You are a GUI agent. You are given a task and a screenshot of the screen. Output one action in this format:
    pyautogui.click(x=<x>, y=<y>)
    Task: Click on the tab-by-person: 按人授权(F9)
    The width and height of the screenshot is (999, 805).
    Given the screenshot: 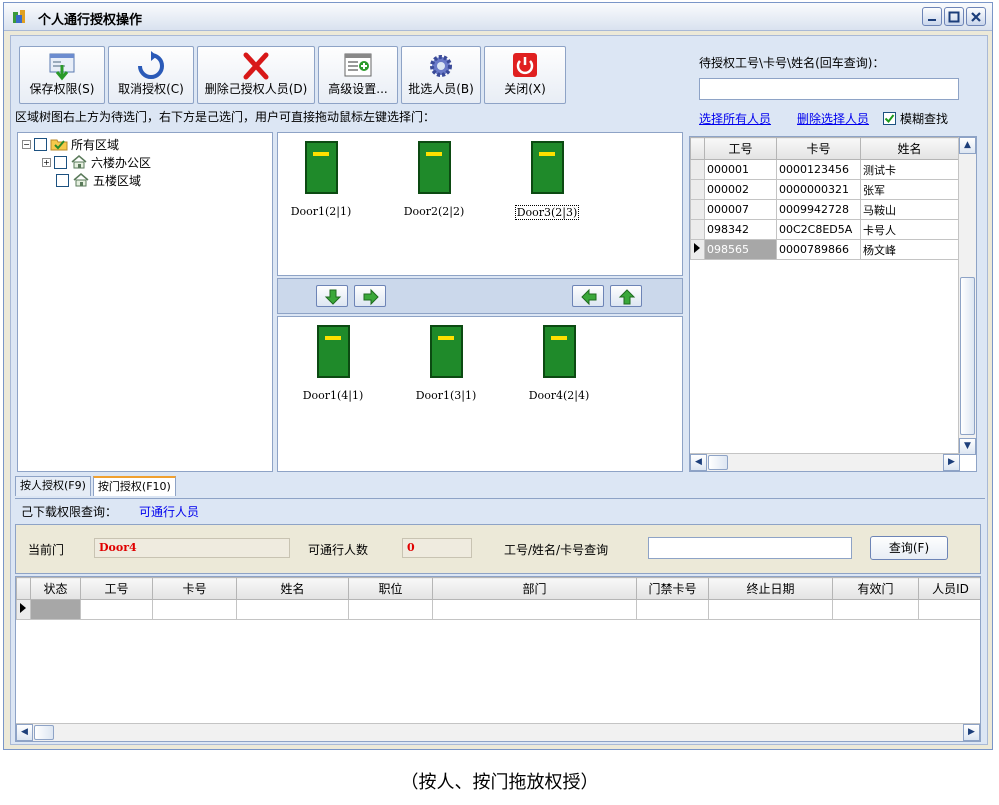 What is the action you would take?
    pyautogui.click(x=53, y=486)
    